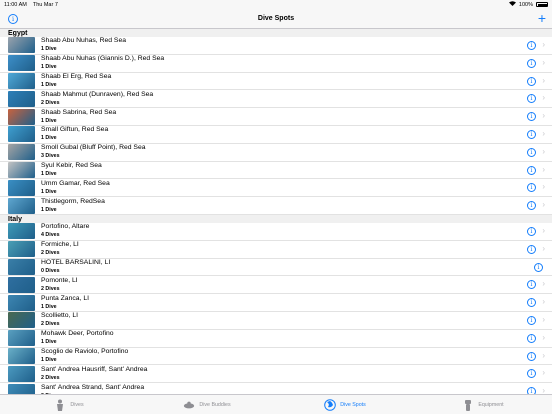 This screenshot has height=414, width=552. What do you see at coordinates (13, 19) in the screenshot?
I see `info-button: i` at bounding box center [13, 19].